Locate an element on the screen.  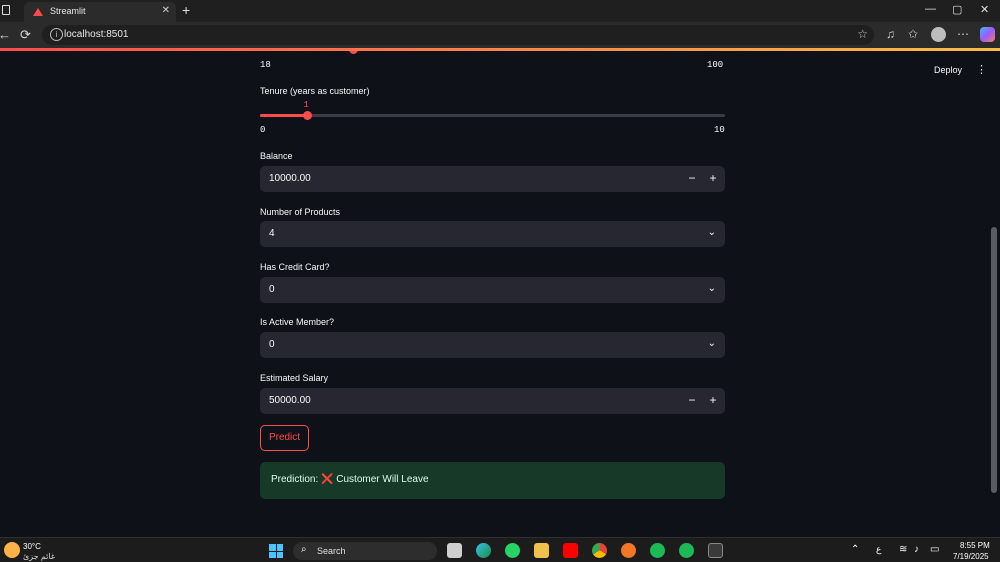
has-credit-card-label: Has Credit Card? is located at coordinates (295, 267).